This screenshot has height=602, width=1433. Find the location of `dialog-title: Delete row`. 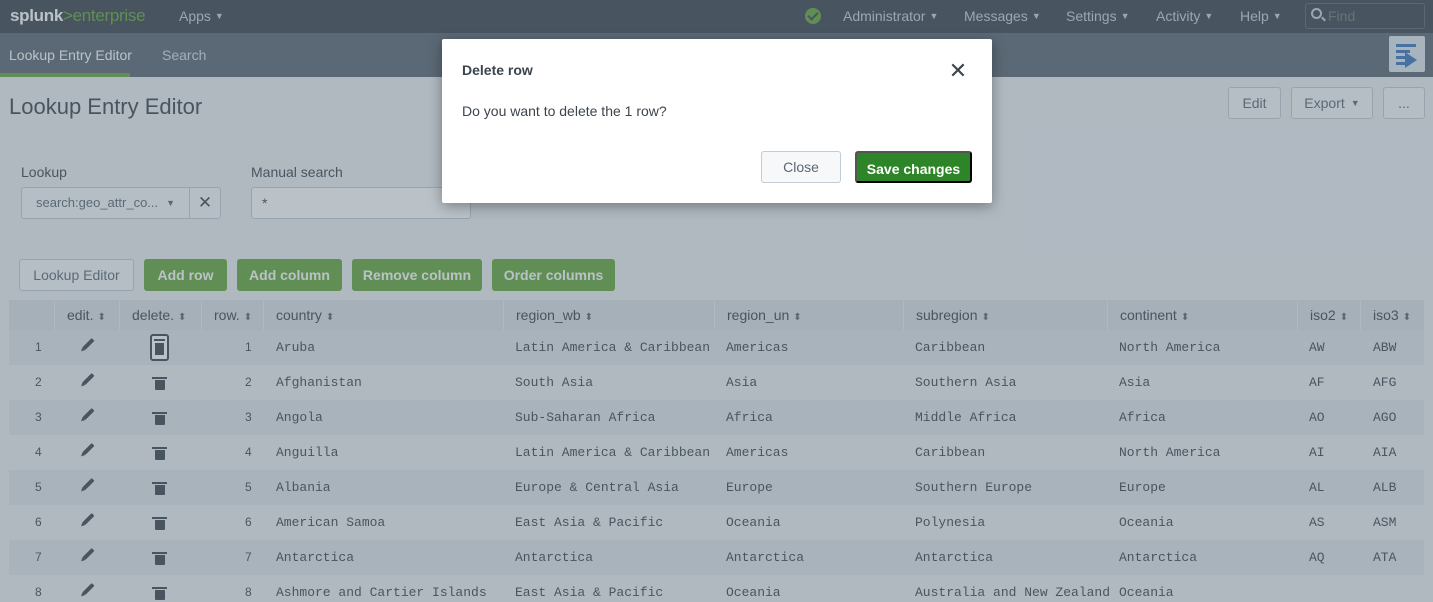

dialog-title: Delete row is located at coordinates (497, 70).